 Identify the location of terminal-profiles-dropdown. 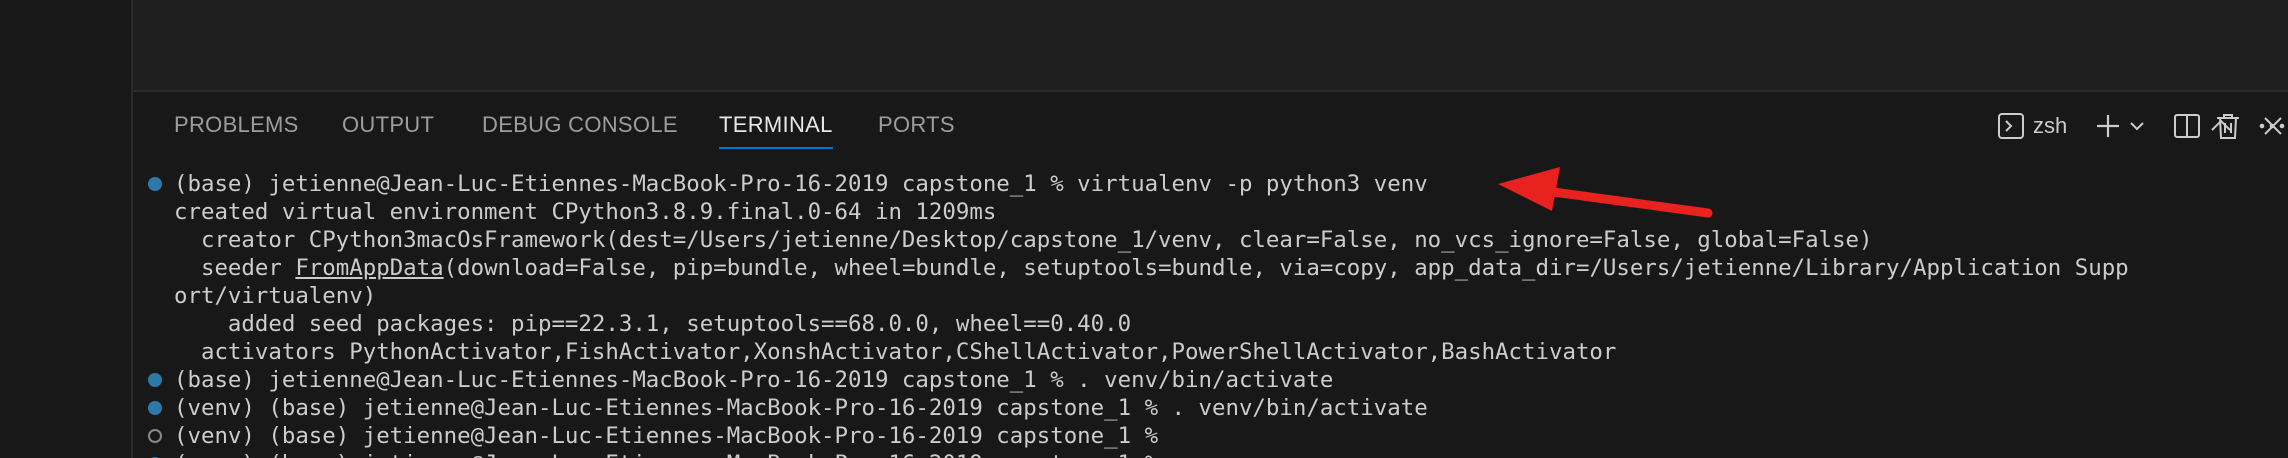
(2137, 126).